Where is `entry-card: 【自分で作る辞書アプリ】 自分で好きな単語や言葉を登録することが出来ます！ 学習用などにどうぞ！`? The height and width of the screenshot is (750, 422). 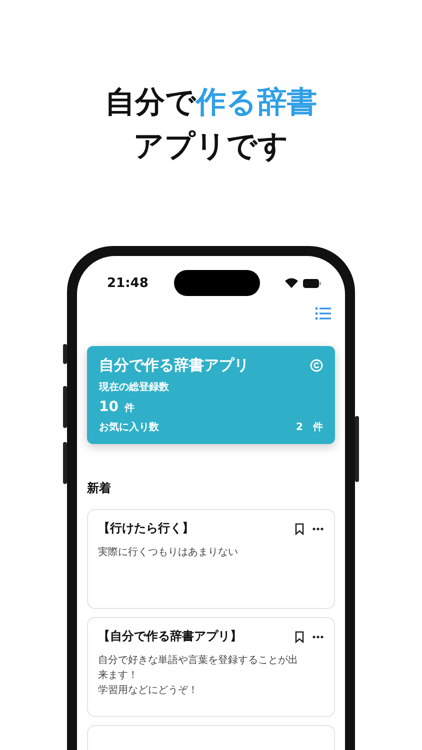 entry-card: 【自分で作る辞書アプリ】 自分で好きな単語や言葉を登録することが出来ます！ 学習用などにどうぞ！ is located at coordinates (211, 667).